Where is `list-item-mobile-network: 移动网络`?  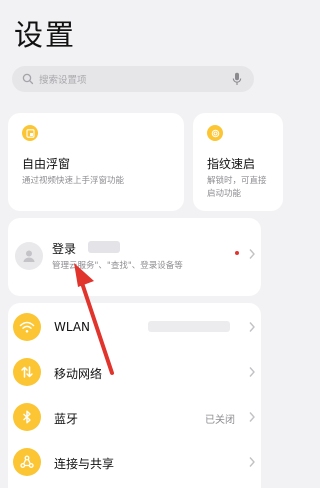 list-item-mobile-network: 移动网络 is located at coordinates (134, 372).